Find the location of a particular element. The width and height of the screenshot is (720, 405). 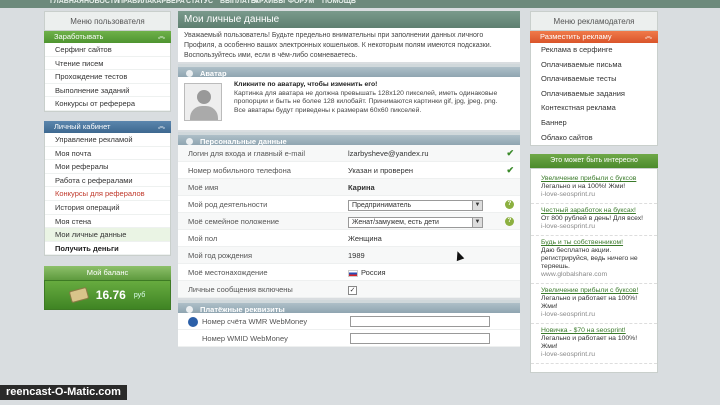

menu-item-history: История операций is located at coordinates (107, 208).